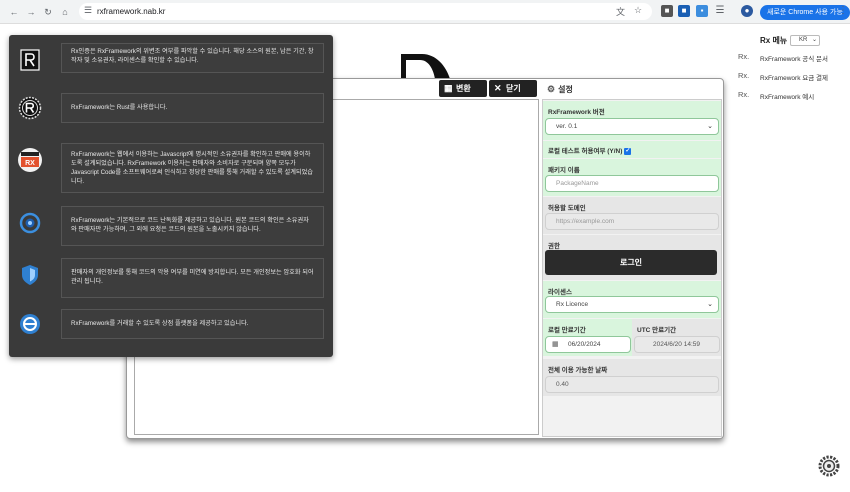 The image size is (850, 492). What do you see at coordinates (774, 40) in the screenshot?
I see `rx-menu-title: Rx 메뉴` at bounding box center [774, 40].